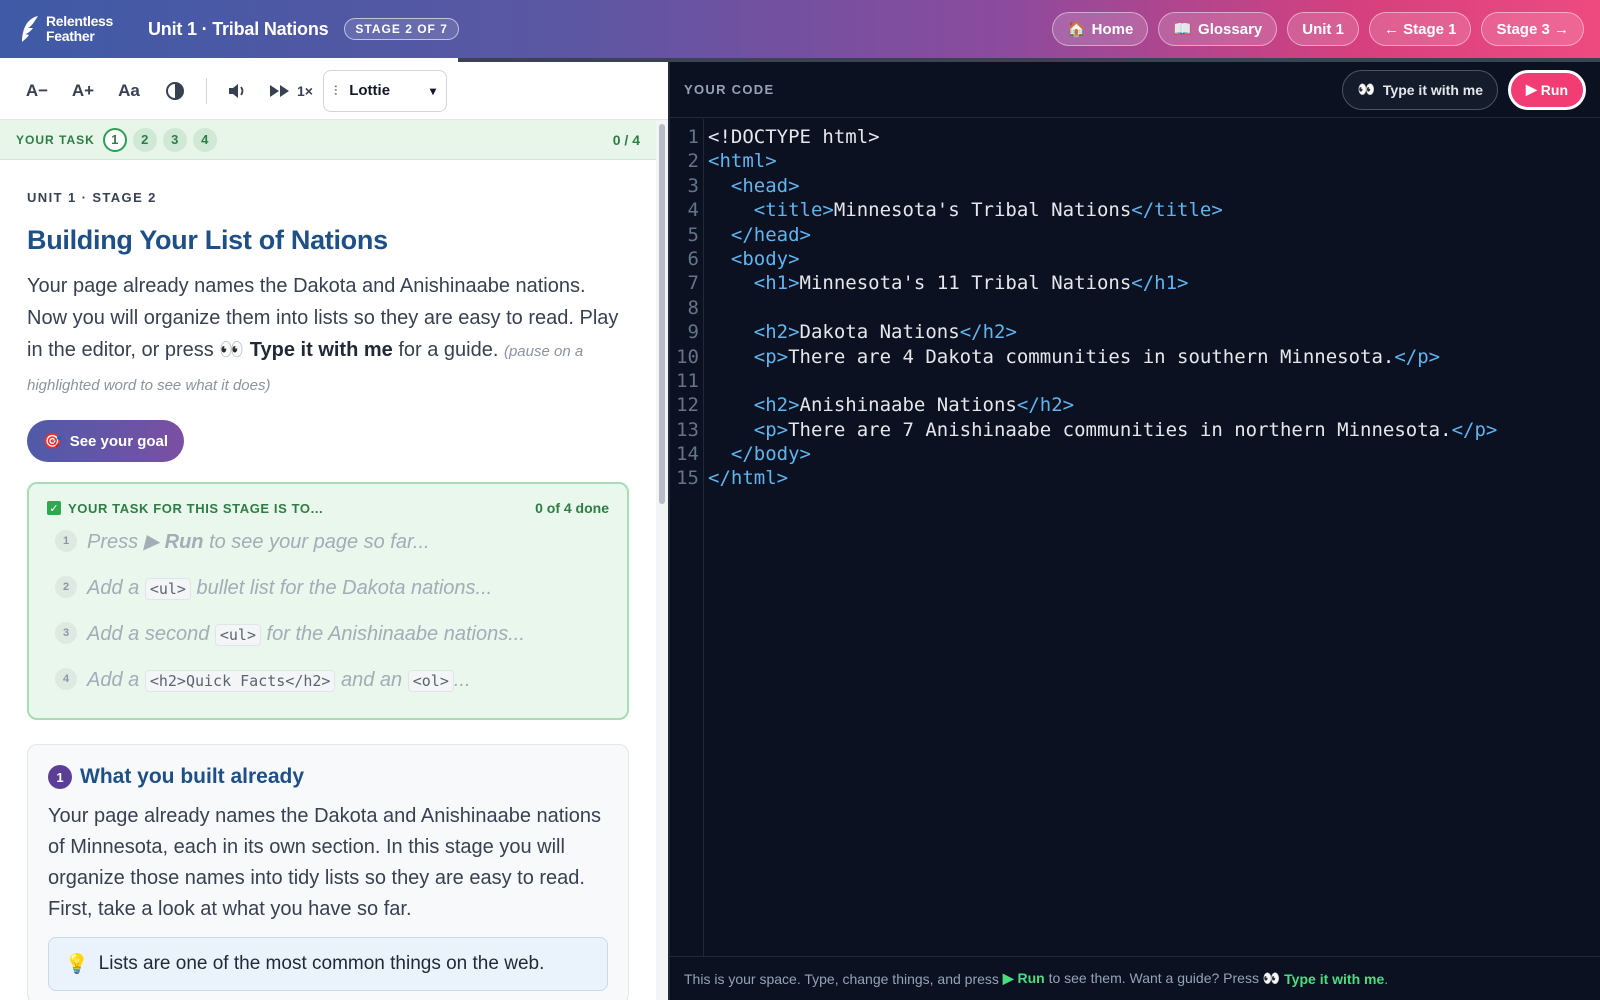  Describe the element at coordinates (1183, 29) in the screenshot. I see `book-icon: 📖` at that location.